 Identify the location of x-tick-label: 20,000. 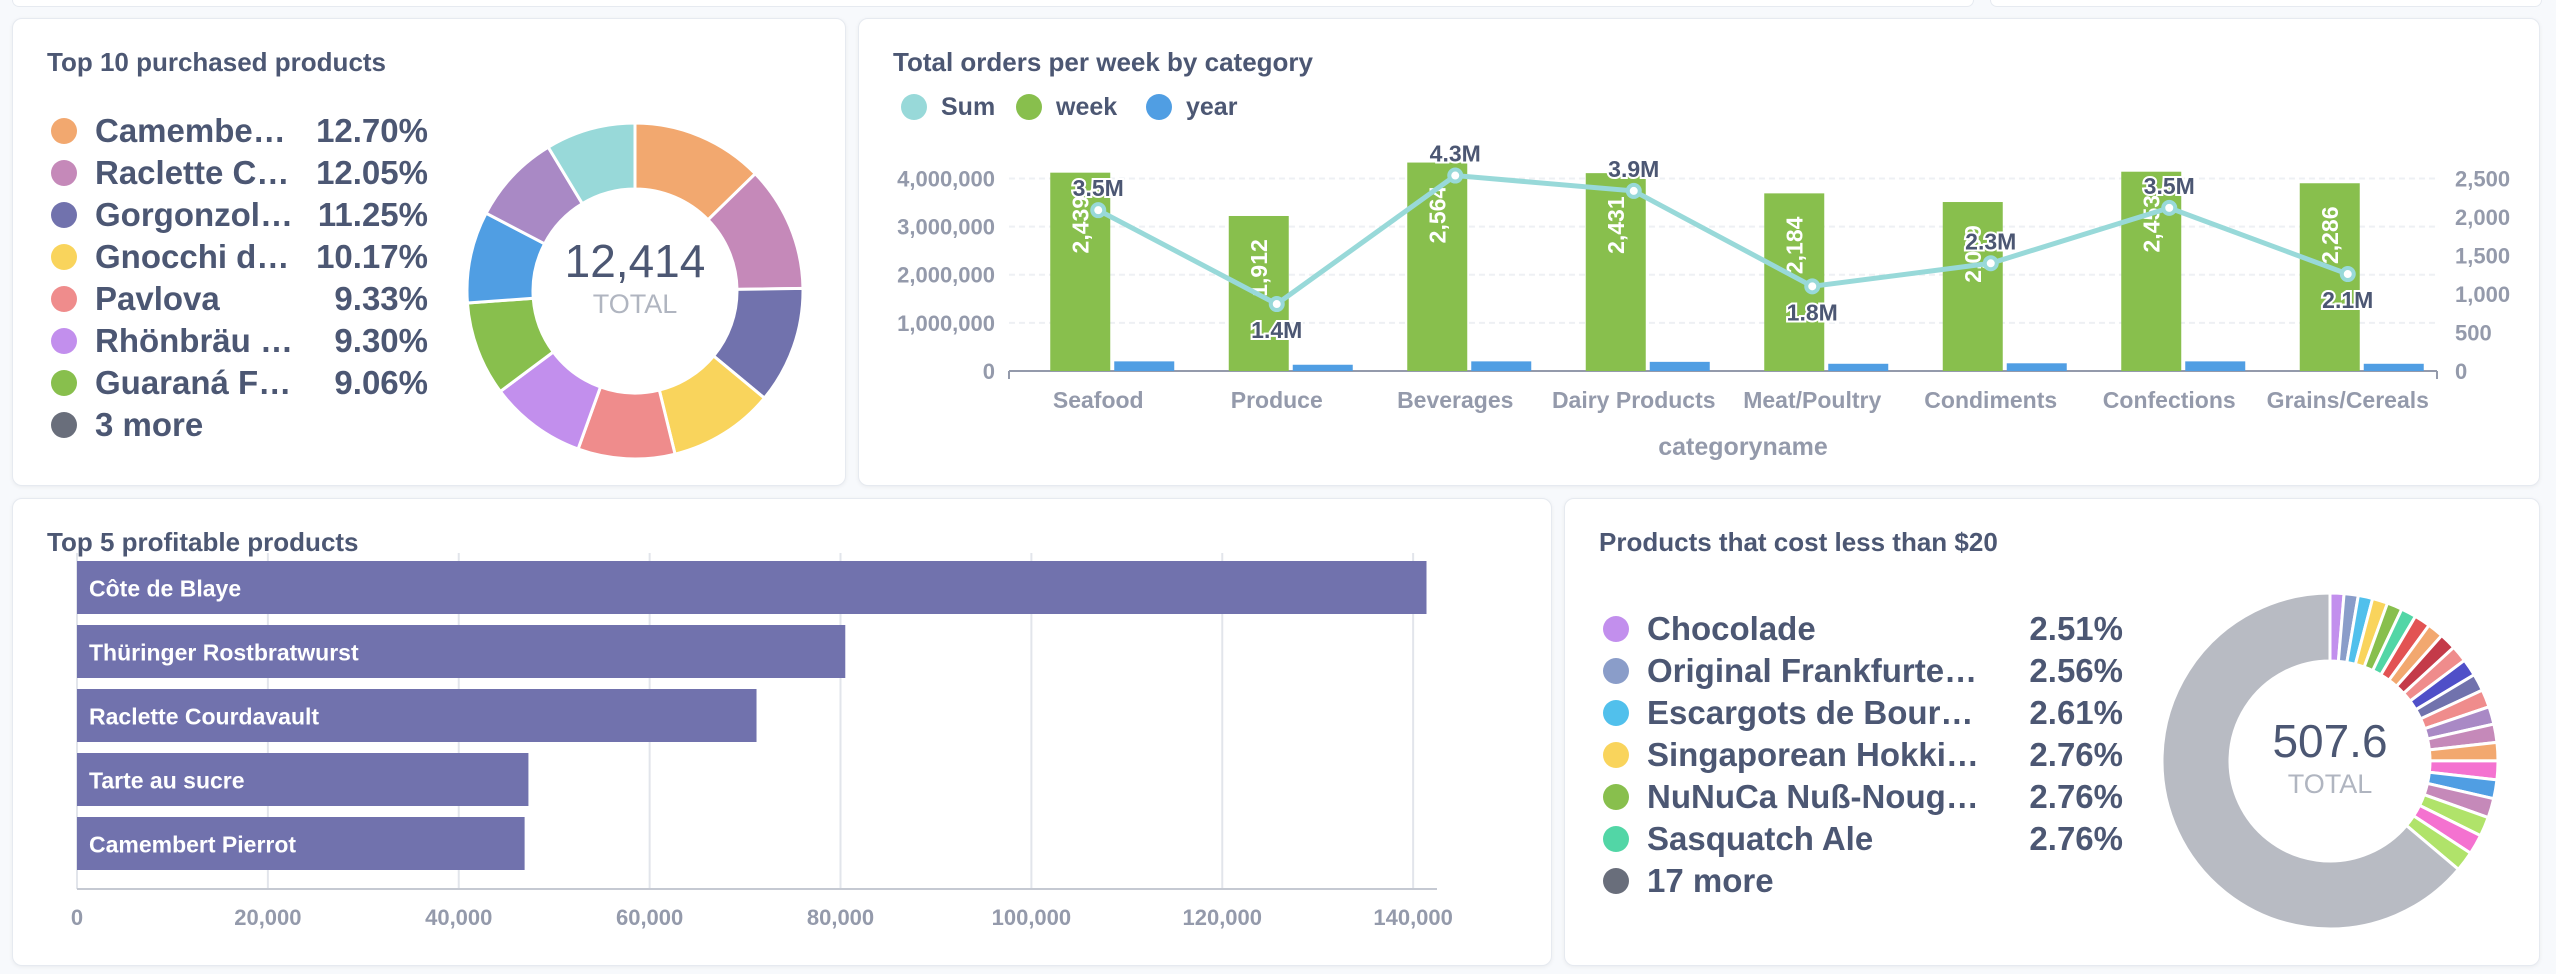
(267, 917).